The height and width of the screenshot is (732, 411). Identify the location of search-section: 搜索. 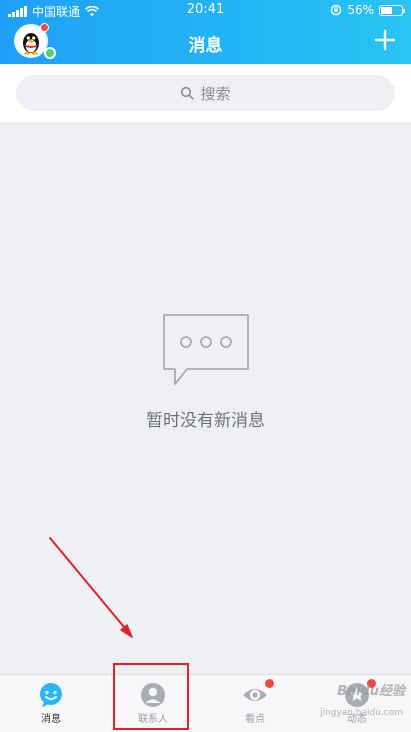
(205, 93).